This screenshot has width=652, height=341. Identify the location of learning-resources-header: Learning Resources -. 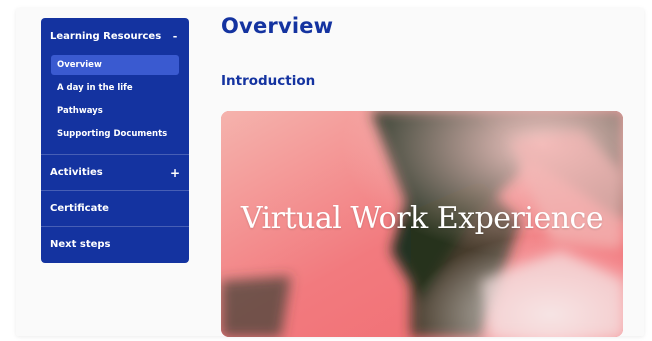
(115, 36).